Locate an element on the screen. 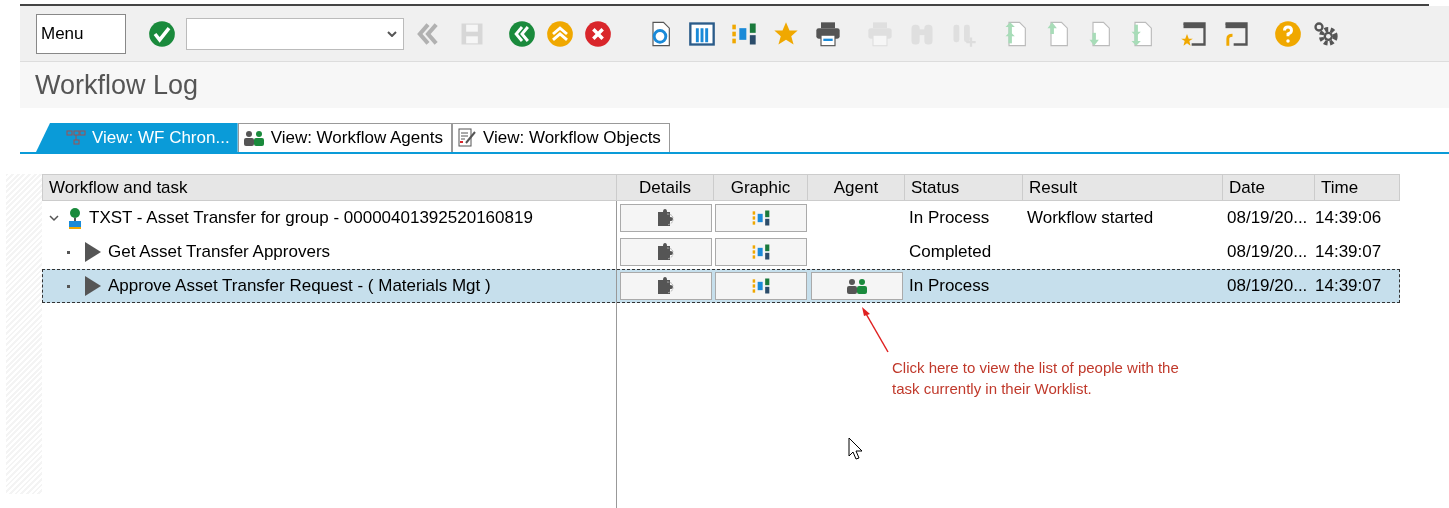 The image size is (1449, 508). view-tab: View: Workflow Agents is located at coordinates (344, 137).